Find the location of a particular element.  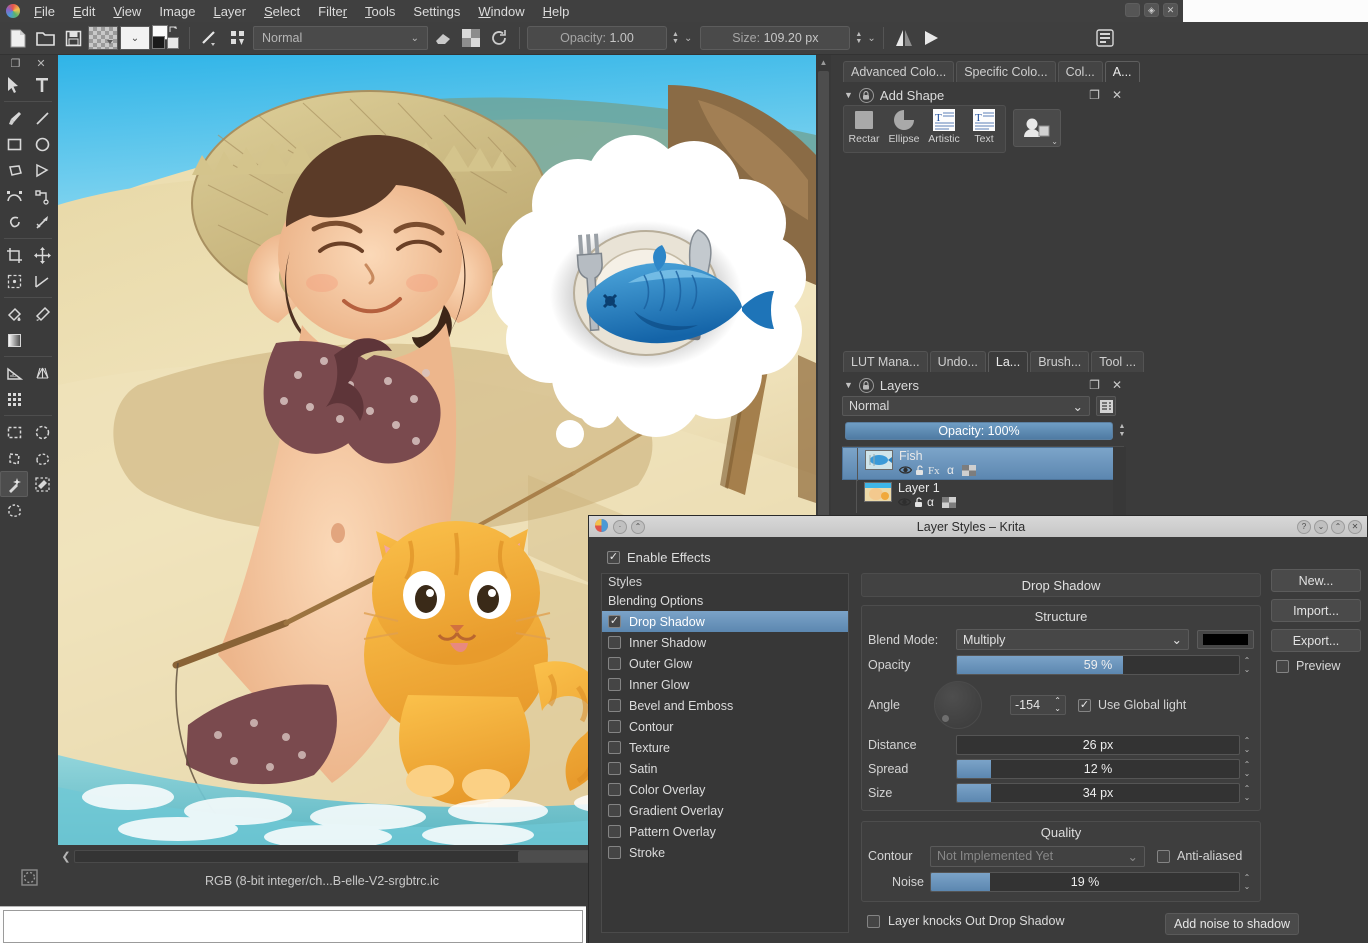

layer-knocks-out-checkbox is located at coordinates (873, 921).